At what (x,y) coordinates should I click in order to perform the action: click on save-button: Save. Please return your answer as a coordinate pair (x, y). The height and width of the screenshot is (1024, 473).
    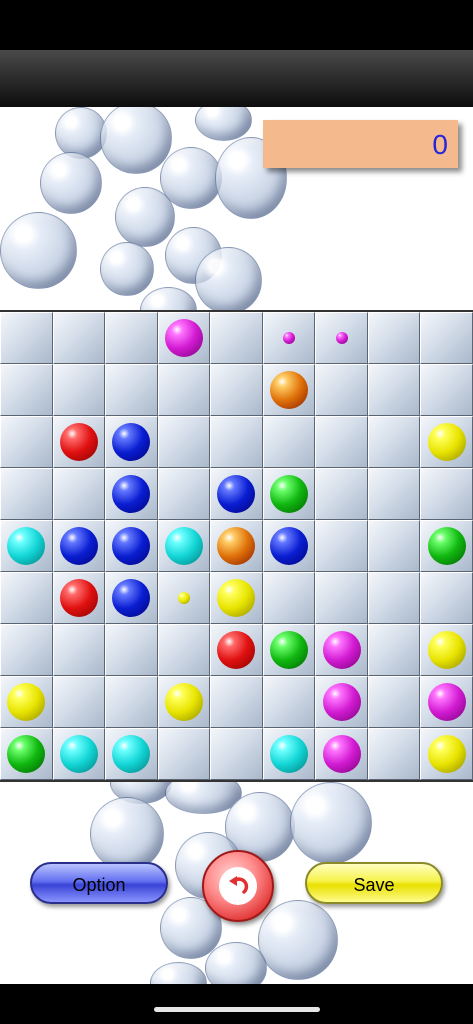
    Looking at the image, I should click on (374, 883).